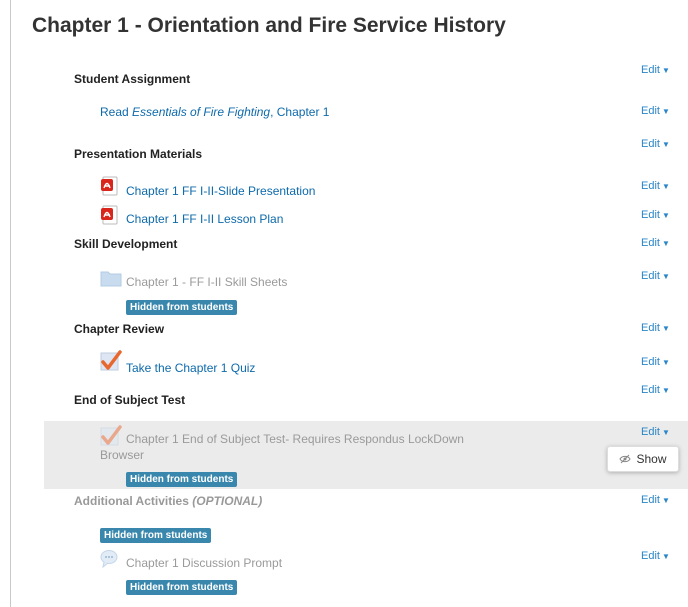 The width and height of the screenshot is (688, 607). Describe the element at coordinates (220, 191) in the screenshot. I see `slide-presentation-link: Chapter 1 FF I-II-Slide Presentation` at that location.